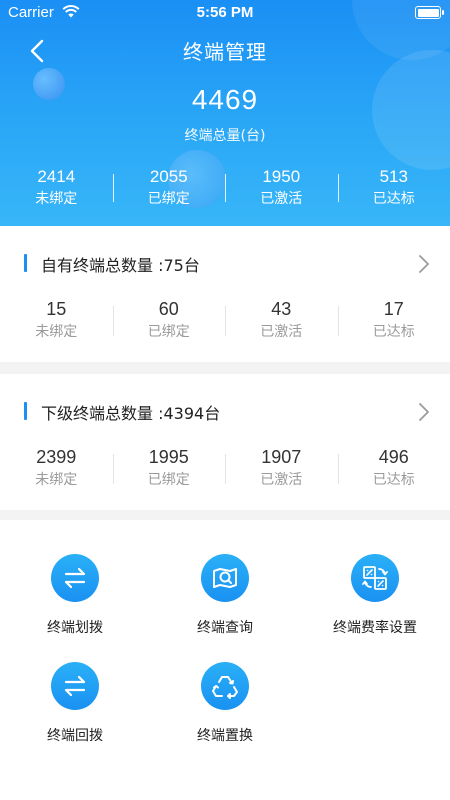 This screenshot has width=450, height=800. I want to click on header-stats: 2414 未绑定 2055 已绑定 1950 已激活 513 已达标, so click(225, 189).